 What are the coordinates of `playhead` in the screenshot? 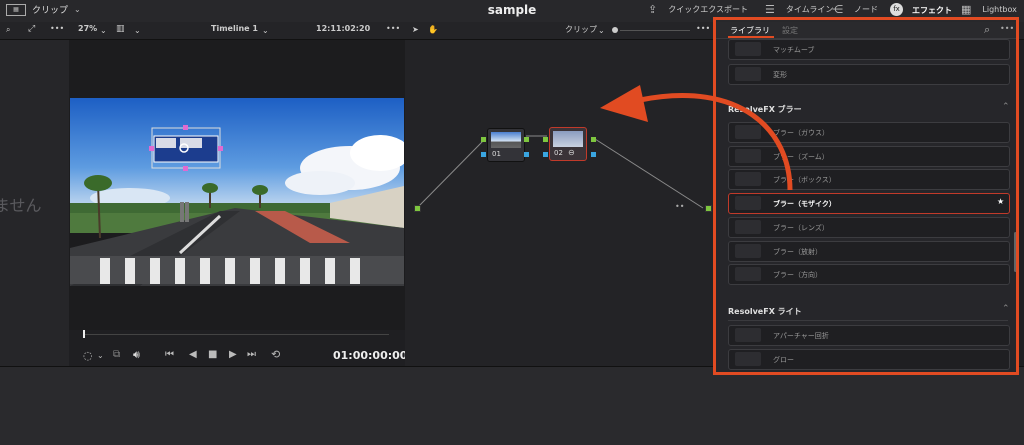 It's located at (84, 334).